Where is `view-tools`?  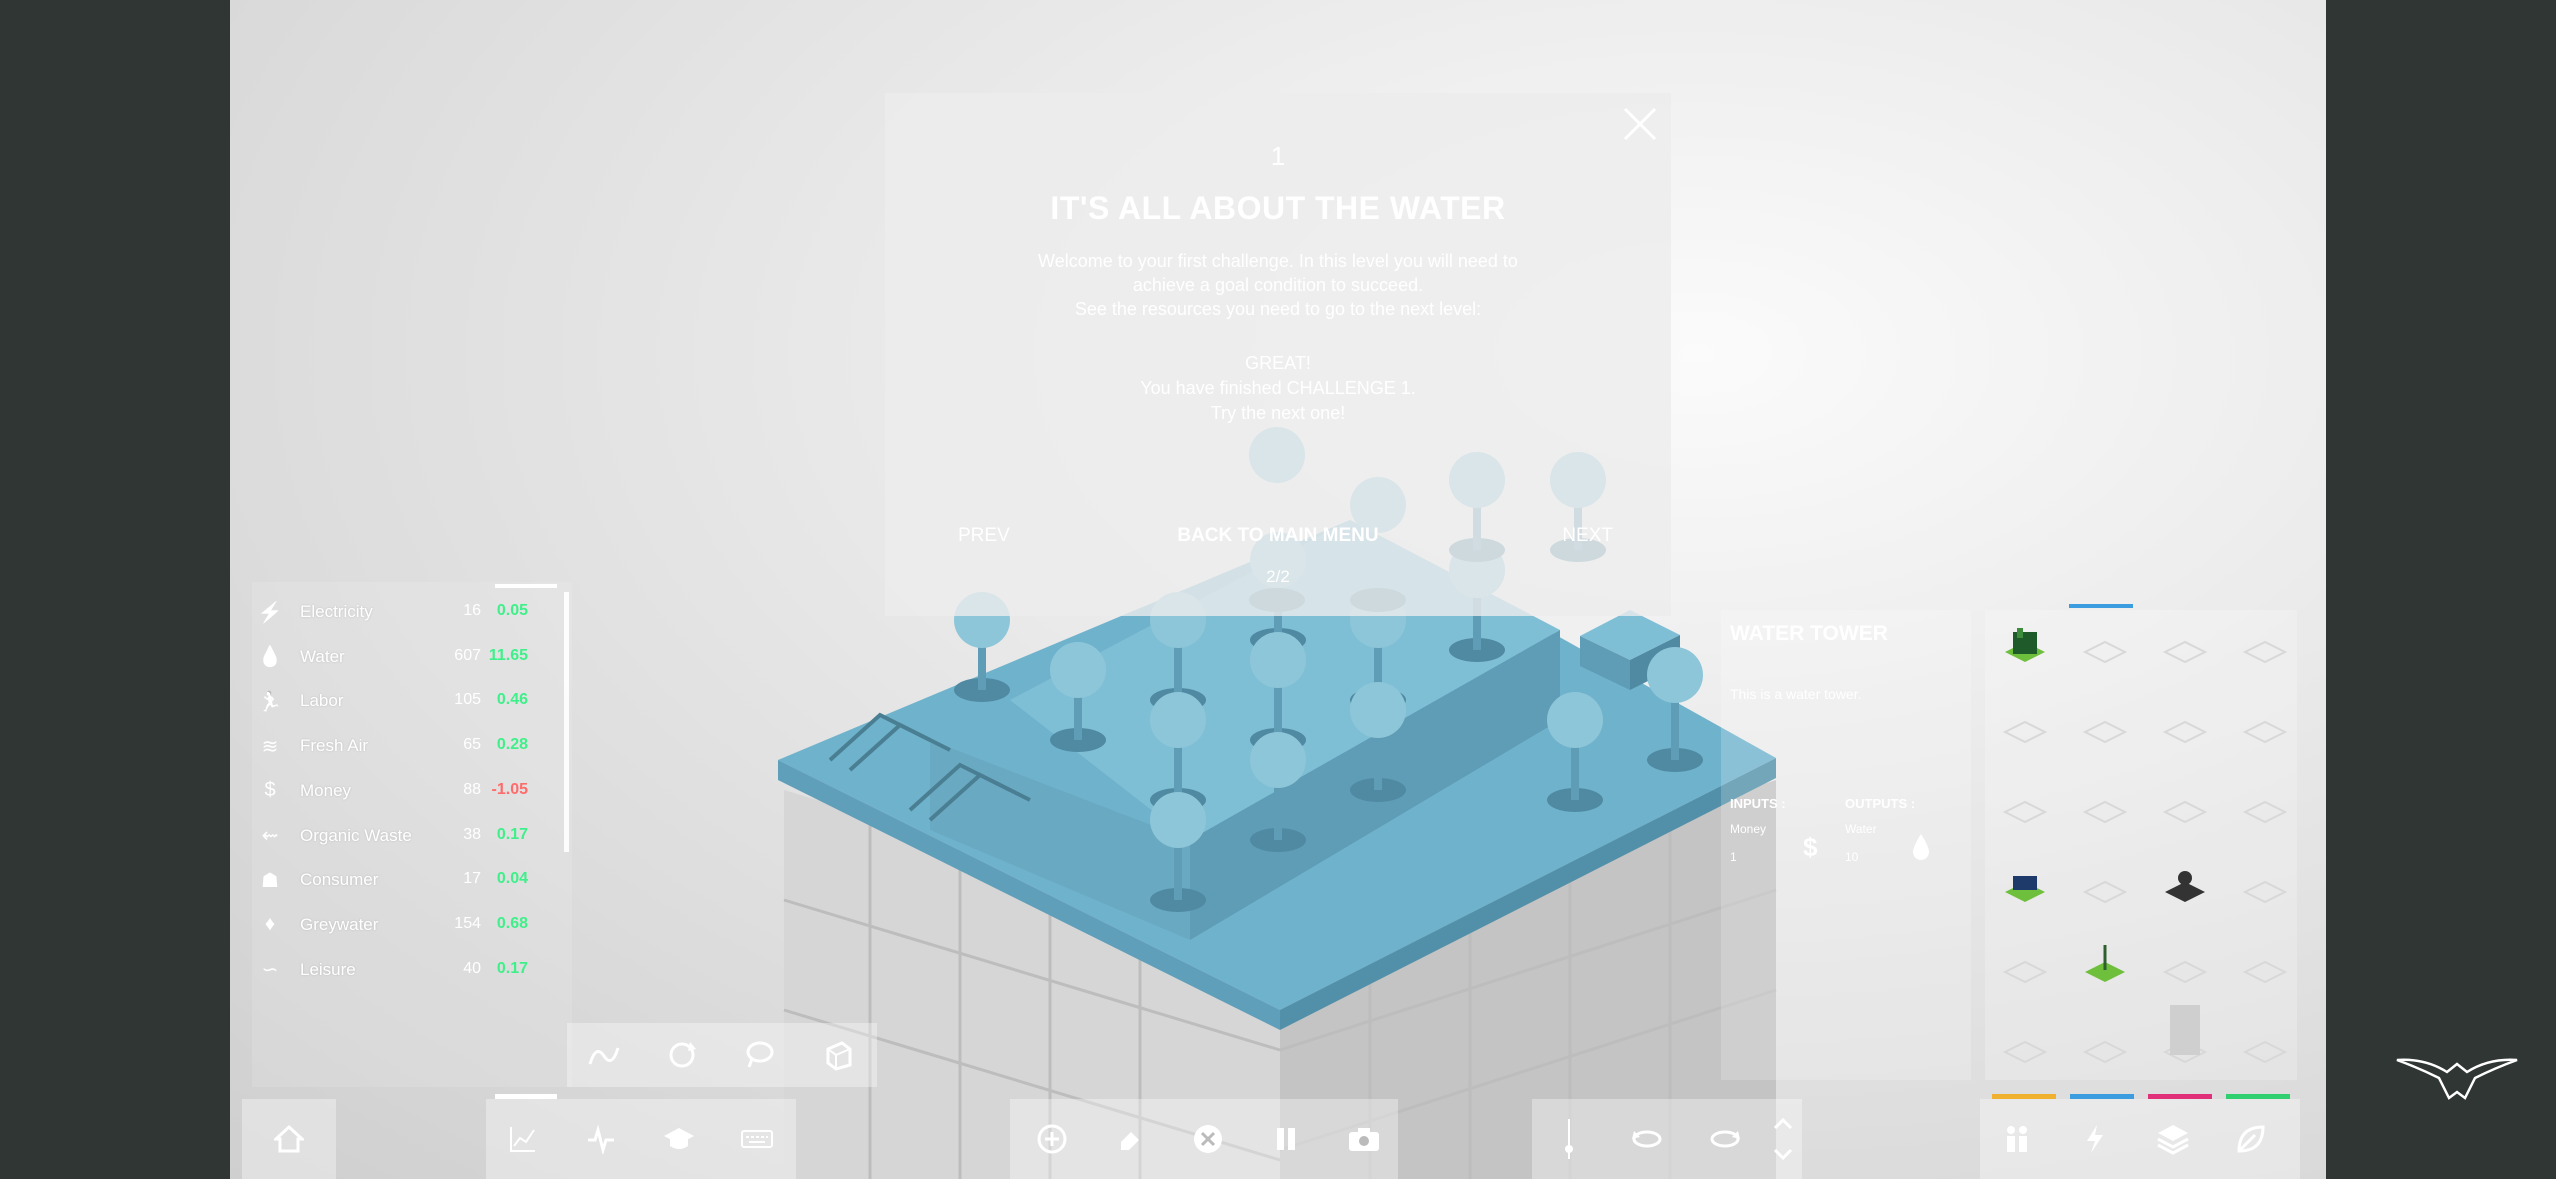
view-tools is located at coordinates (722, 1055).